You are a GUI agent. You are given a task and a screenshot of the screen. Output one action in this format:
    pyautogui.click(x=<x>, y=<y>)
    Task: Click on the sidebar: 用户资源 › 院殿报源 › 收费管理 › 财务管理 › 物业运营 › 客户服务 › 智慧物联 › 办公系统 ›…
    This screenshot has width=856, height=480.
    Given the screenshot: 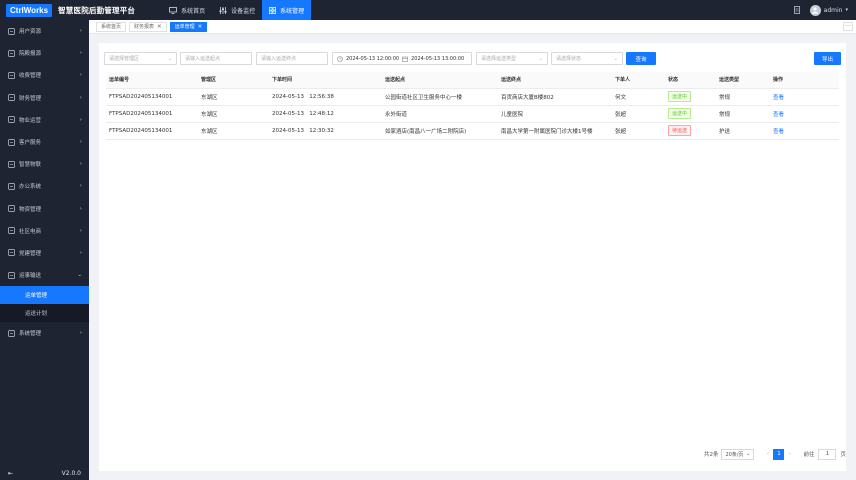 What is the action you would take?
    pyautogui.click(x=44, y=250)
    